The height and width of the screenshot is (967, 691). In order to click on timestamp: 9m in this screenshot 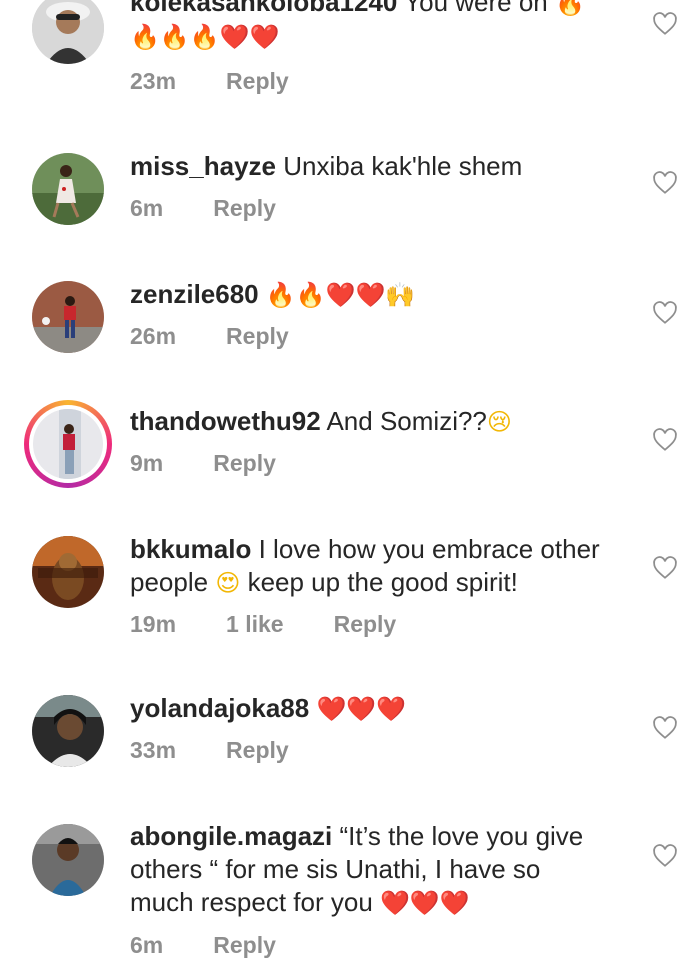, I will do `click(147, 463)`.